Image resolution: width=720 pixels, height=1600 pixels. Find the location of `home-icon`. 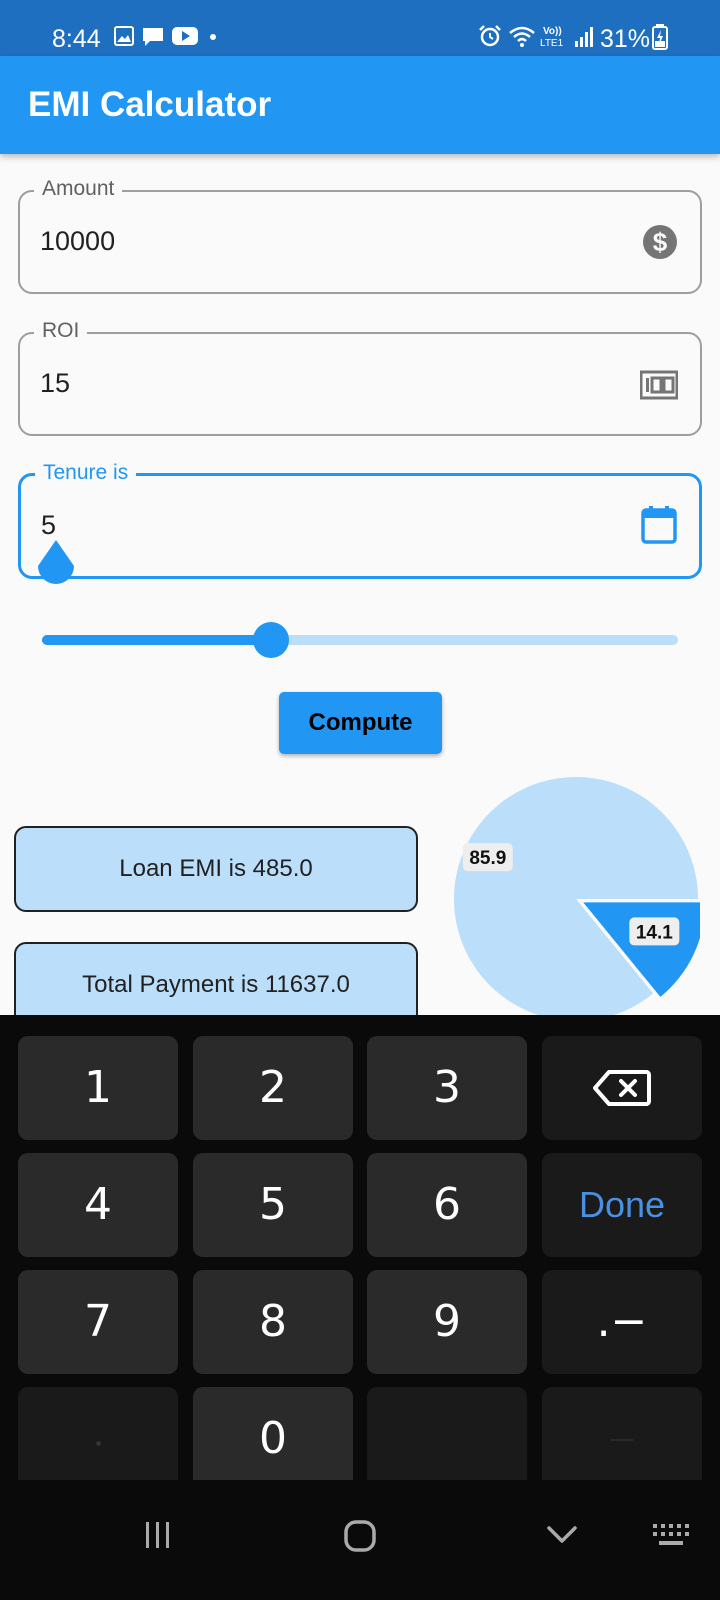

home-icon is located at coordinates (360, 1536).